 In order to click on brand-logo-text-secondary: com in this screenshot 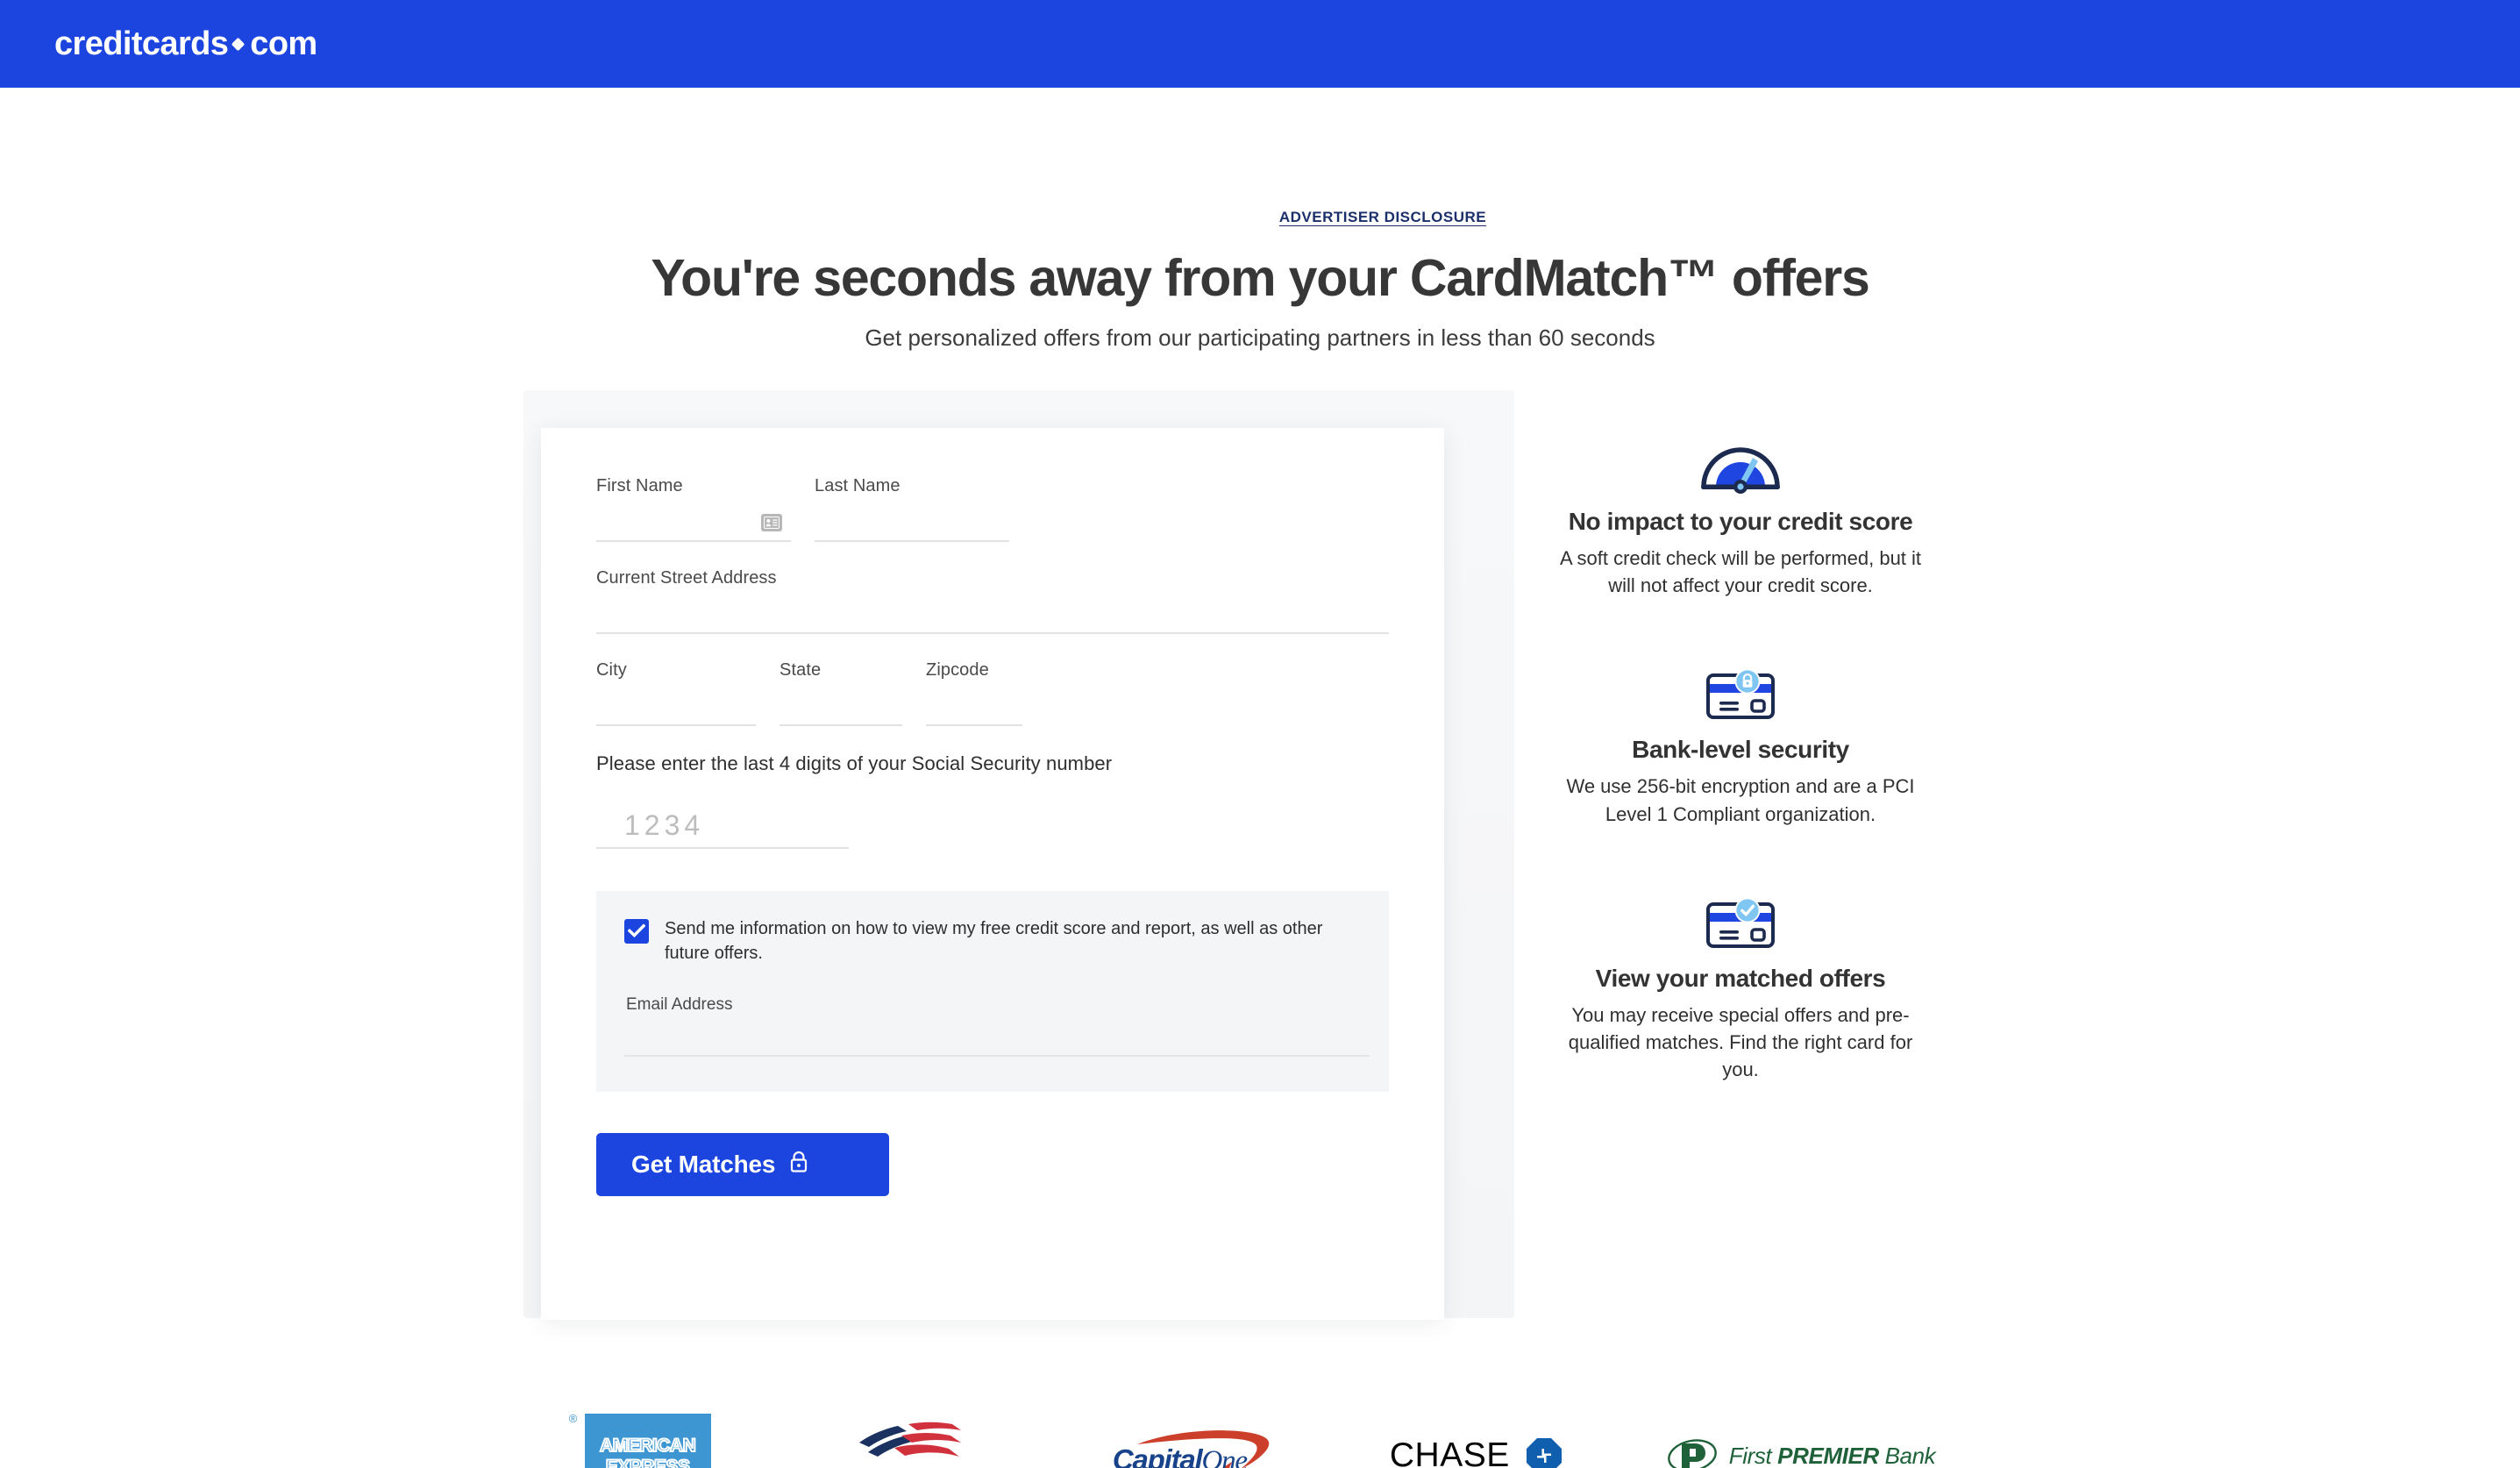, I will do `click(283, 44)`.